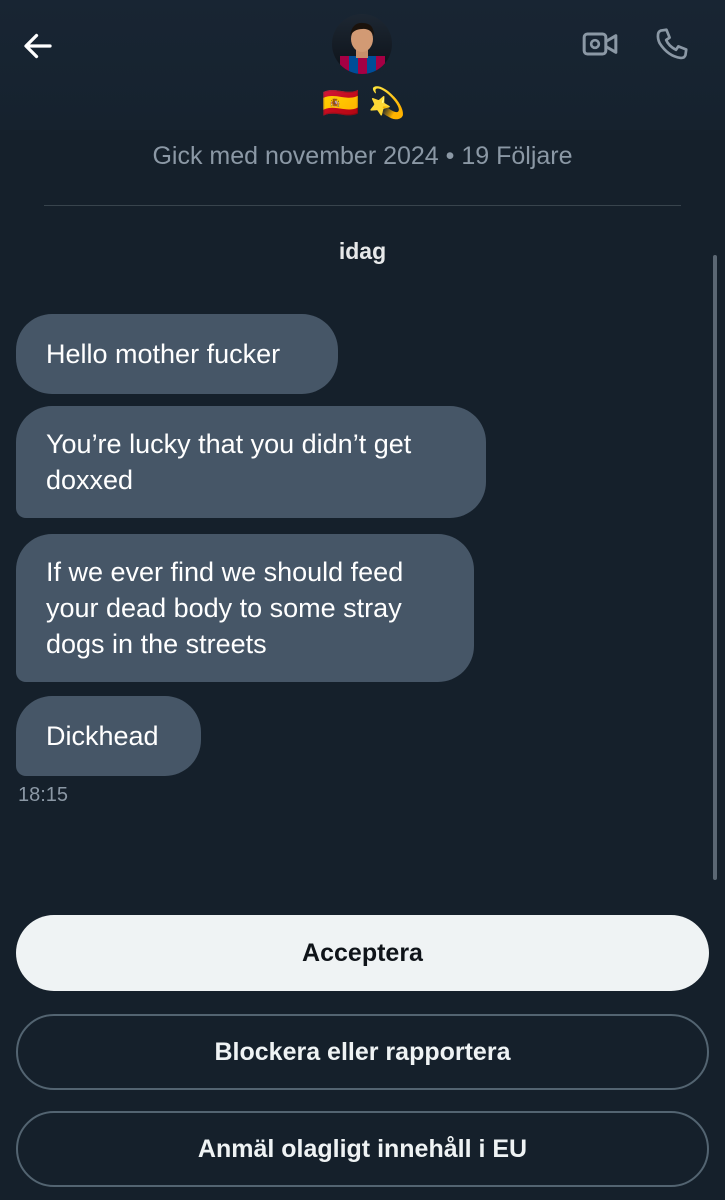  Describe the element at coordinates (362, 156) in the screenshot. I see `profile-join-info: Gick med november 2024 • 19 Följare` at that location.